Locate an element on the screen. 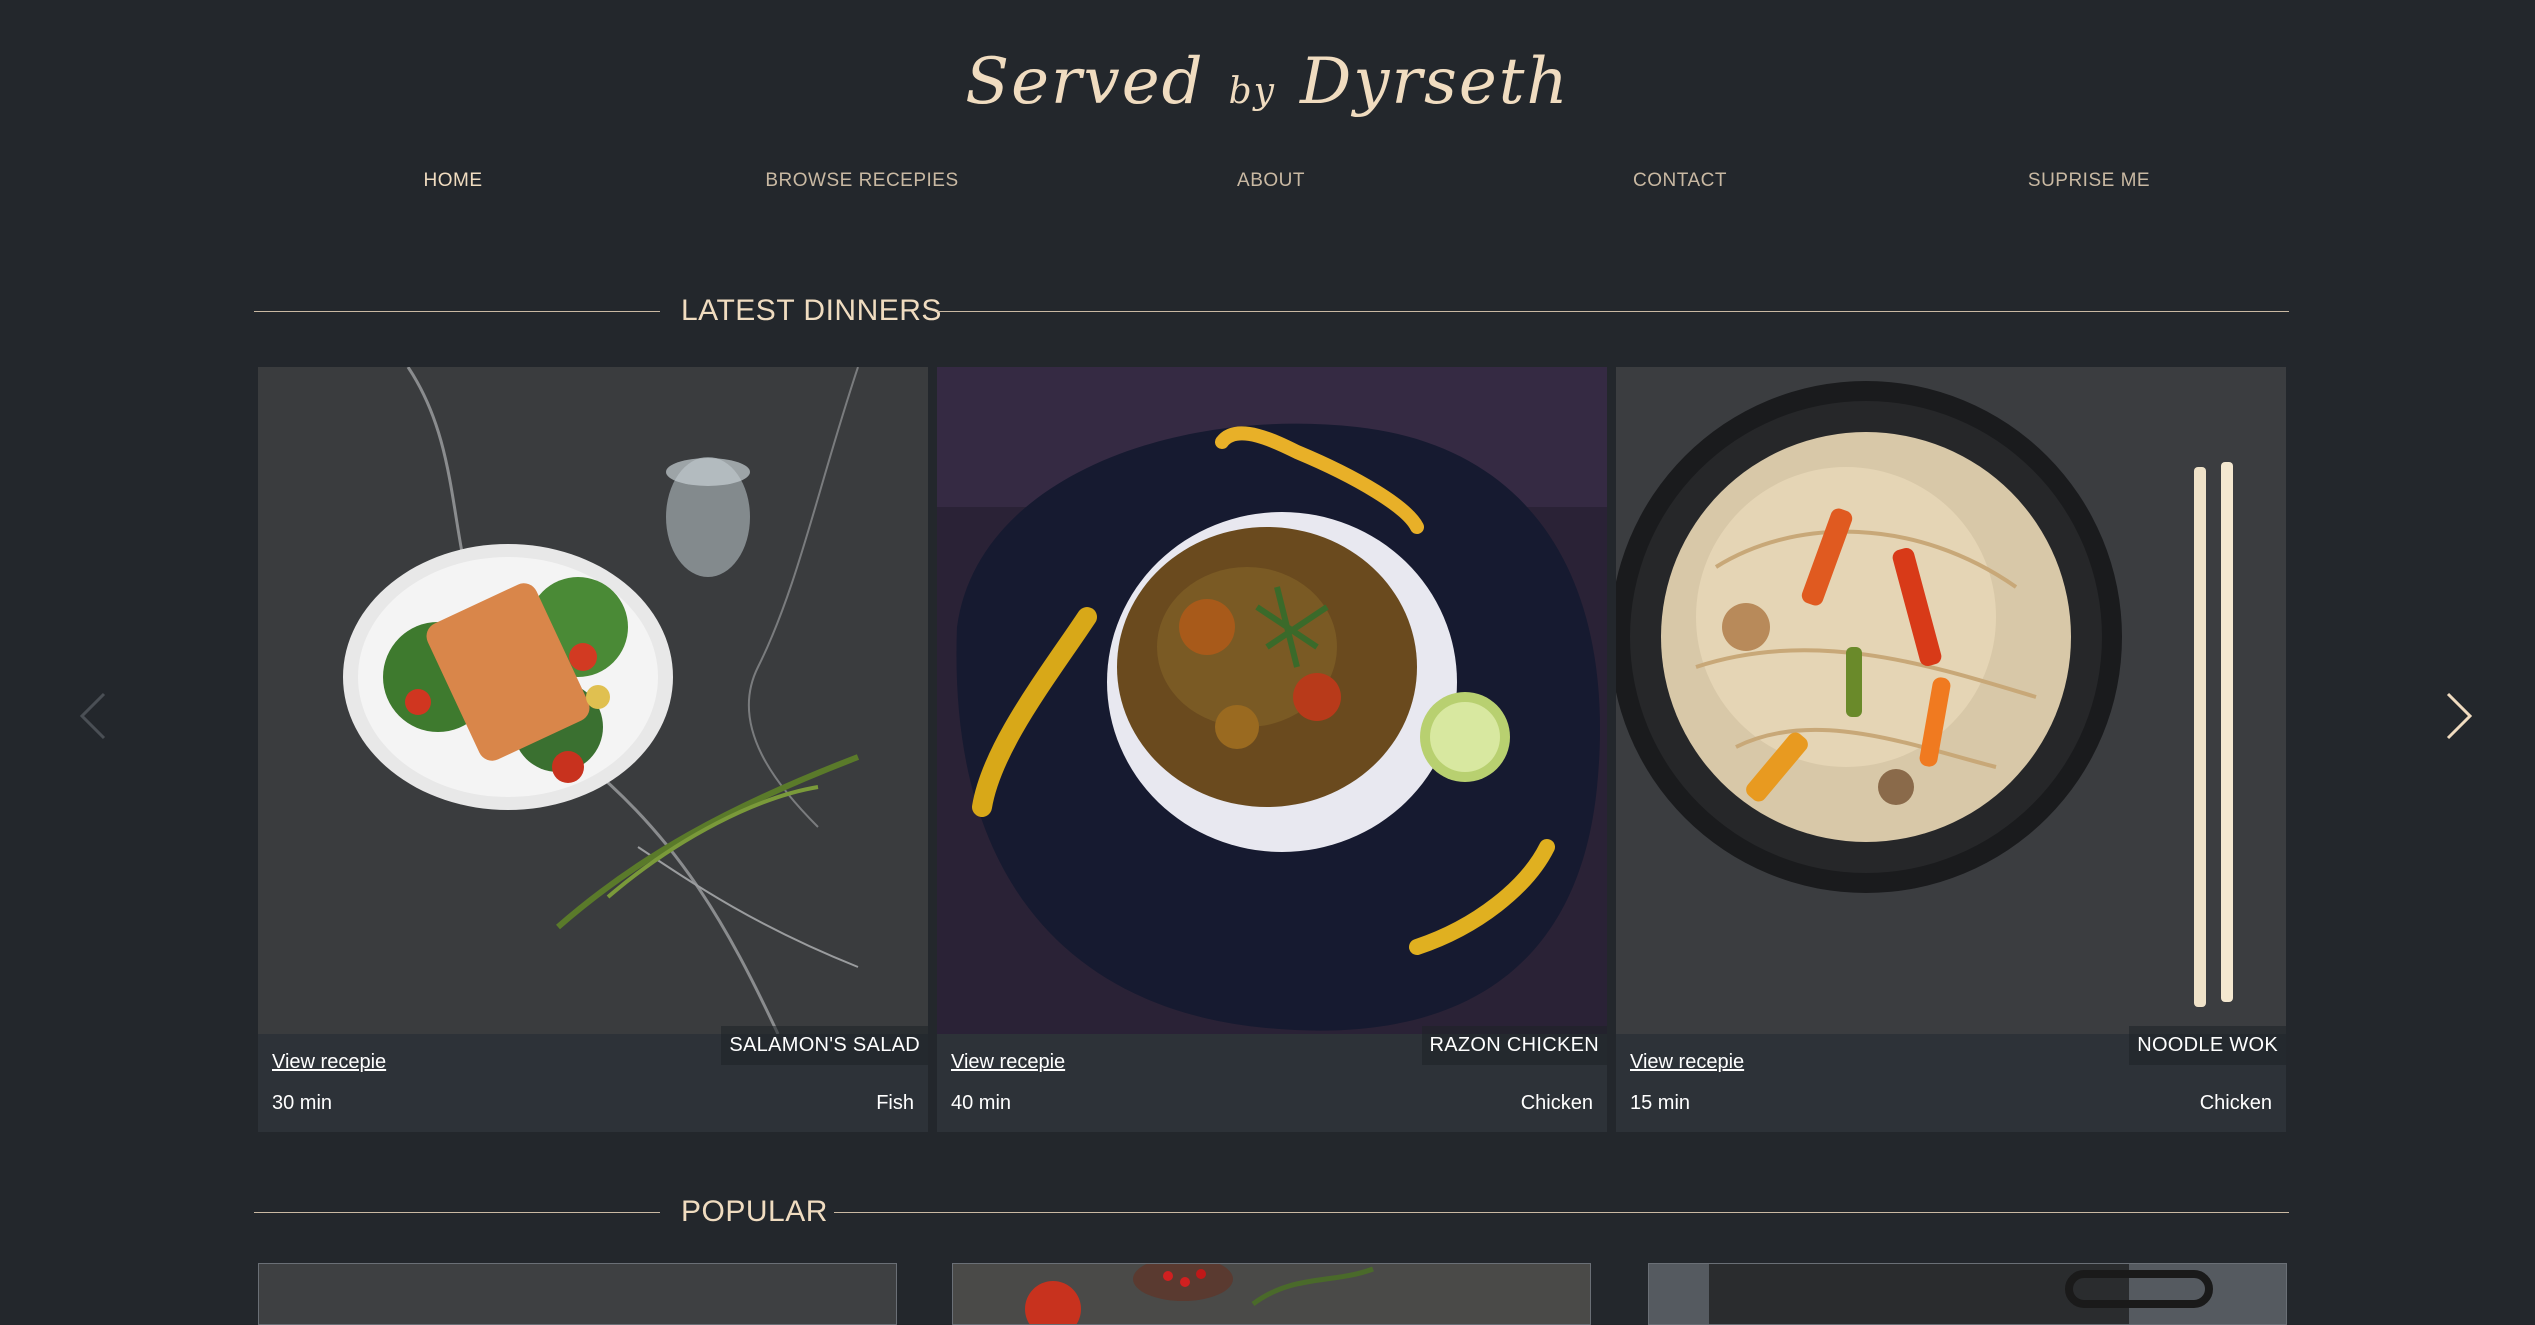 This screenshot has width=2535, height=1325. logo-main: Served is located at coordinates (1085, 82).